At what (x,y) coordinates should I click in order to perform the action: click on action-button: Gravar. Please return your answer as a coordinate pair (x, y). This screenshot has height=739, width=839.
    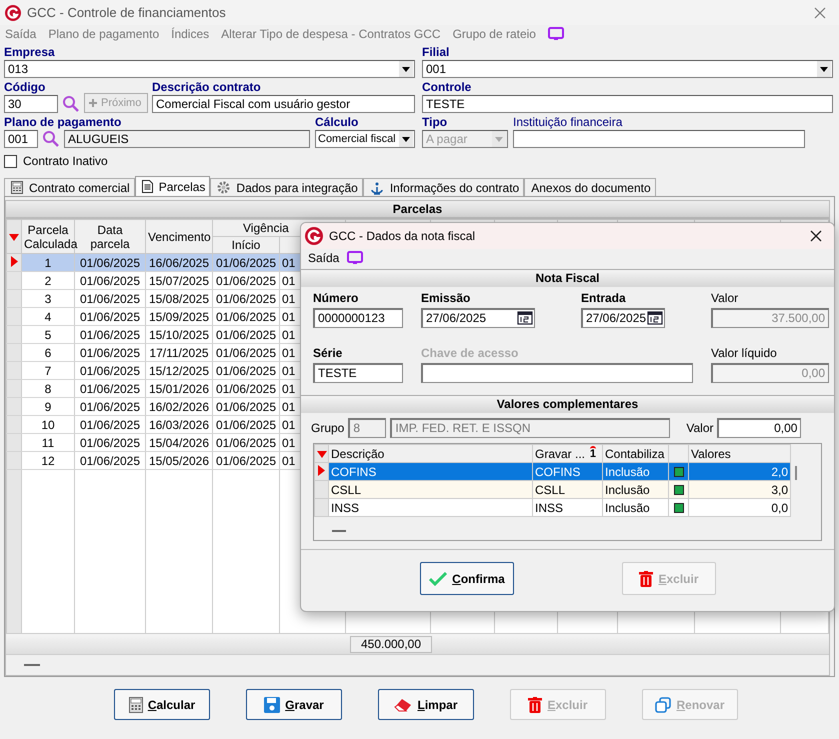
    Looking at the image, I should click on (294, 704).